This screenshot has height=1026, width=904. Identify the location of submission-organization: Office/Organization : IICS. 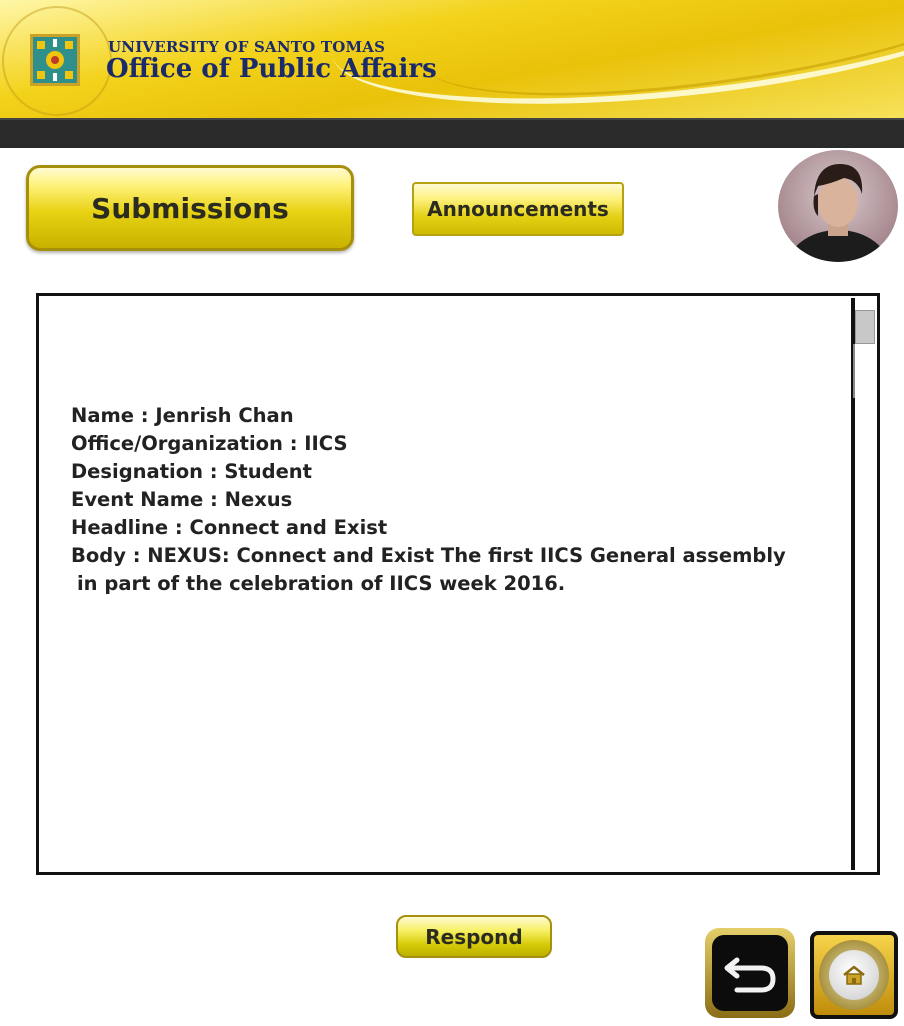
(209, 443).